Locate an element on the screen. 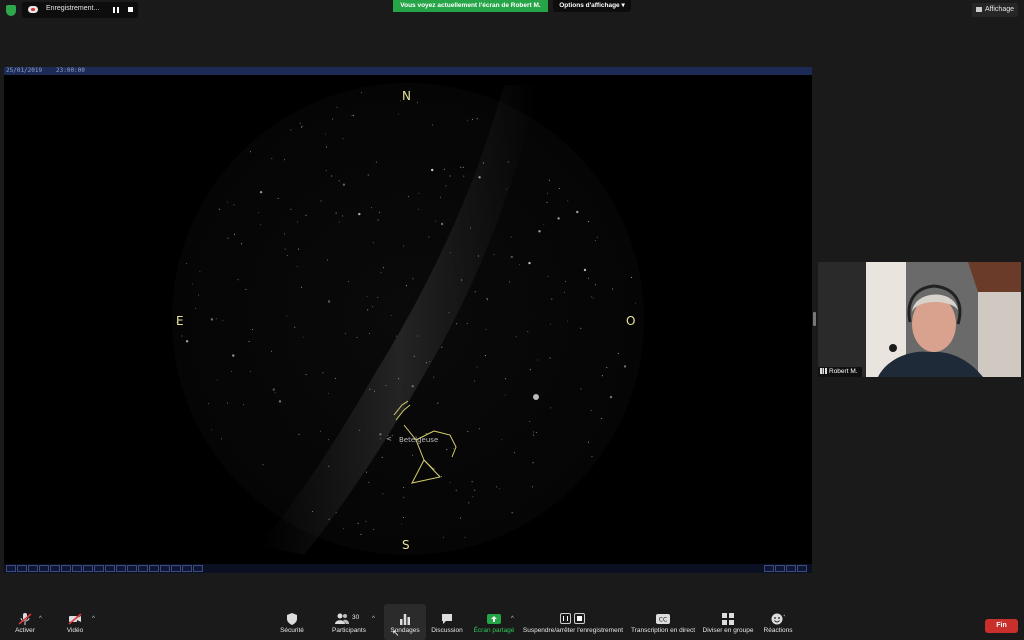  video-button: Vidéo is located at coordinates (75, 622).